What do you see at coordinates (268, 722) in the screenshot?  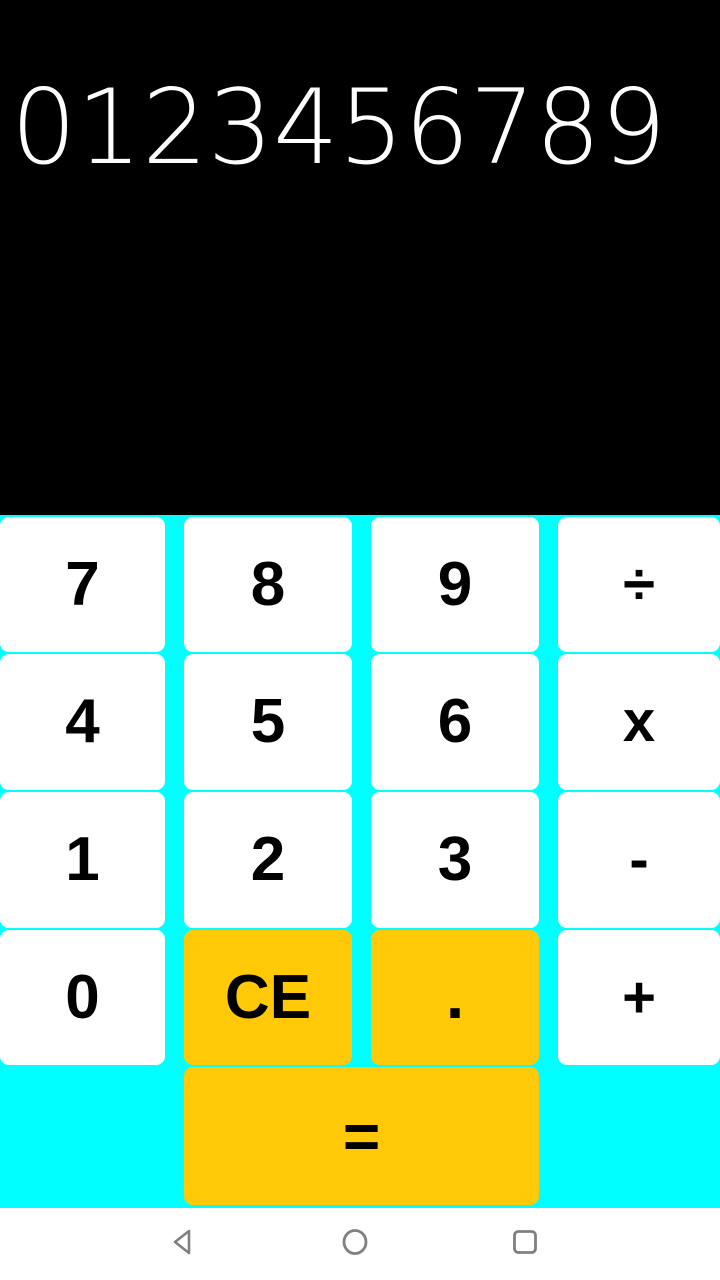 I see `key-5: 5` at bounding box center [268, 722].